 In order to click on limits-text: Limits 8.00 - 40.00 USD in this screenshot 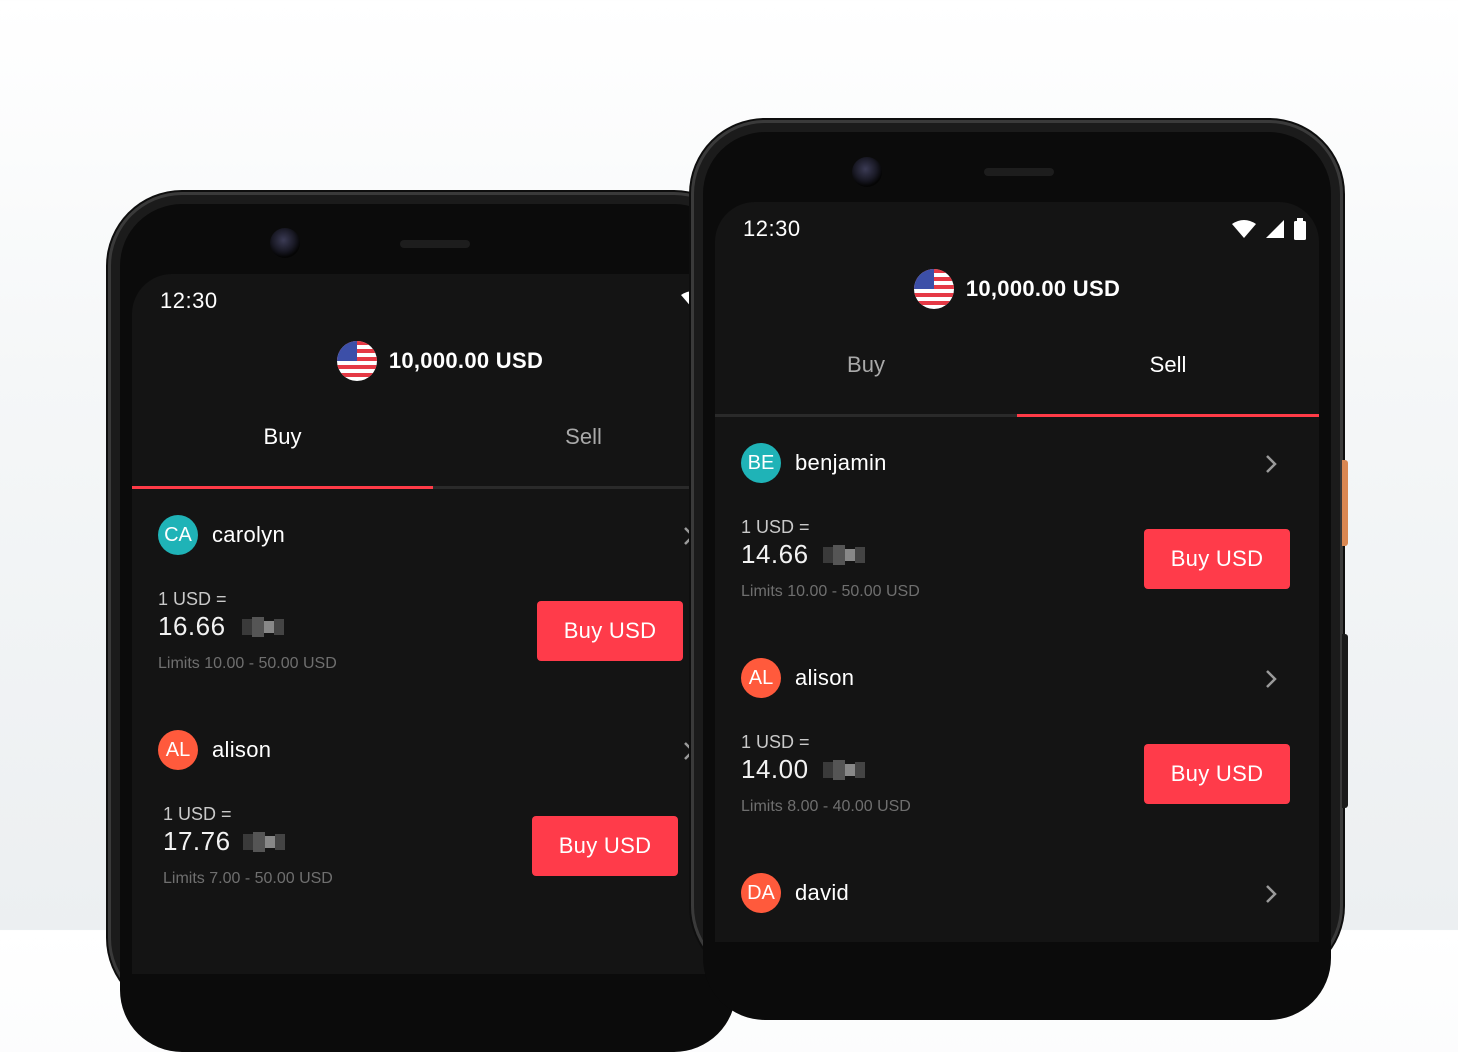, I will do `click(826, 806)`.